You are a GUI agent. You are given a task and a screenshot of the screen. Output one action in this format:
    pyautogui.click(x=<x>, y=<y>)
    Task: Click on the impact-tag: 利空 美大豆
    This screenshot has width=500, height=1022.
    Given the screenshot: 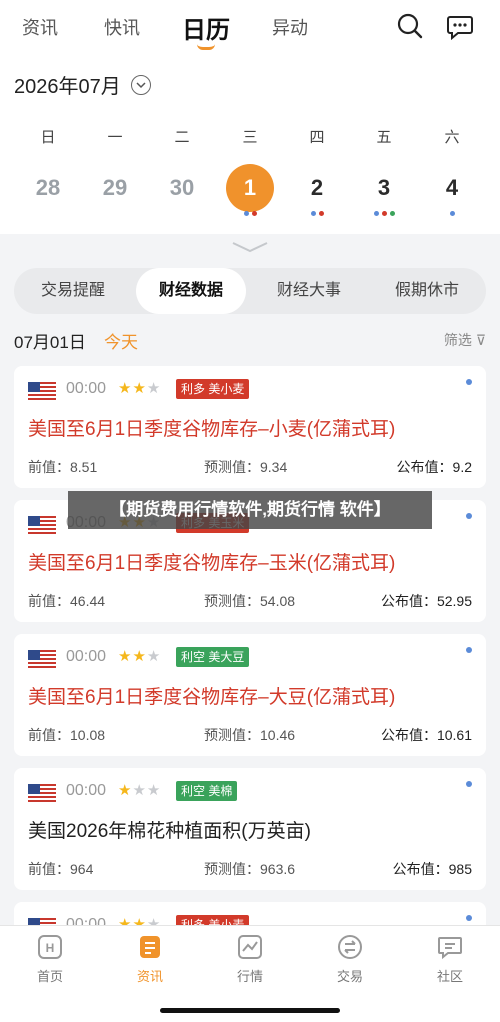 What is the action you would take?
    pyautogui.click(x=213, y=657)
    